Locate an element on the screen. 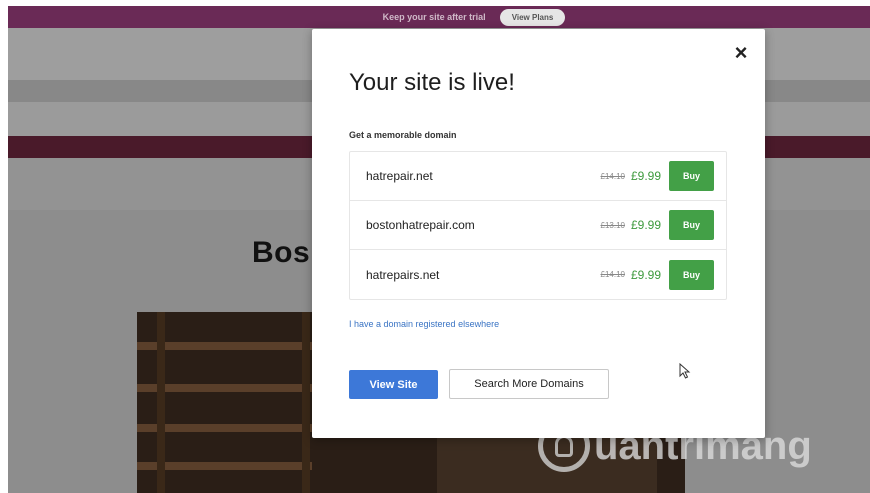  domain-row: hatrepairs.net £14.10 £9.99 Buy is located at coordinates (538, 274).